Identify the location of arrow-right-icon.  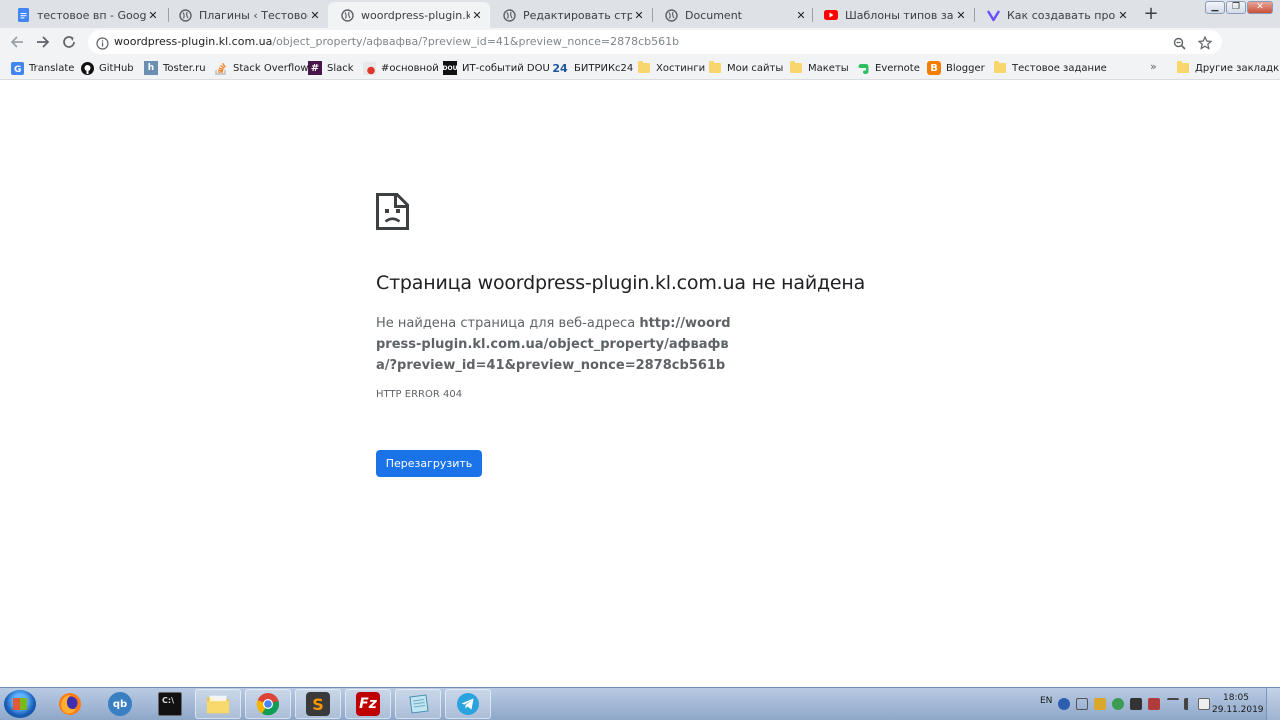
(43, 42).